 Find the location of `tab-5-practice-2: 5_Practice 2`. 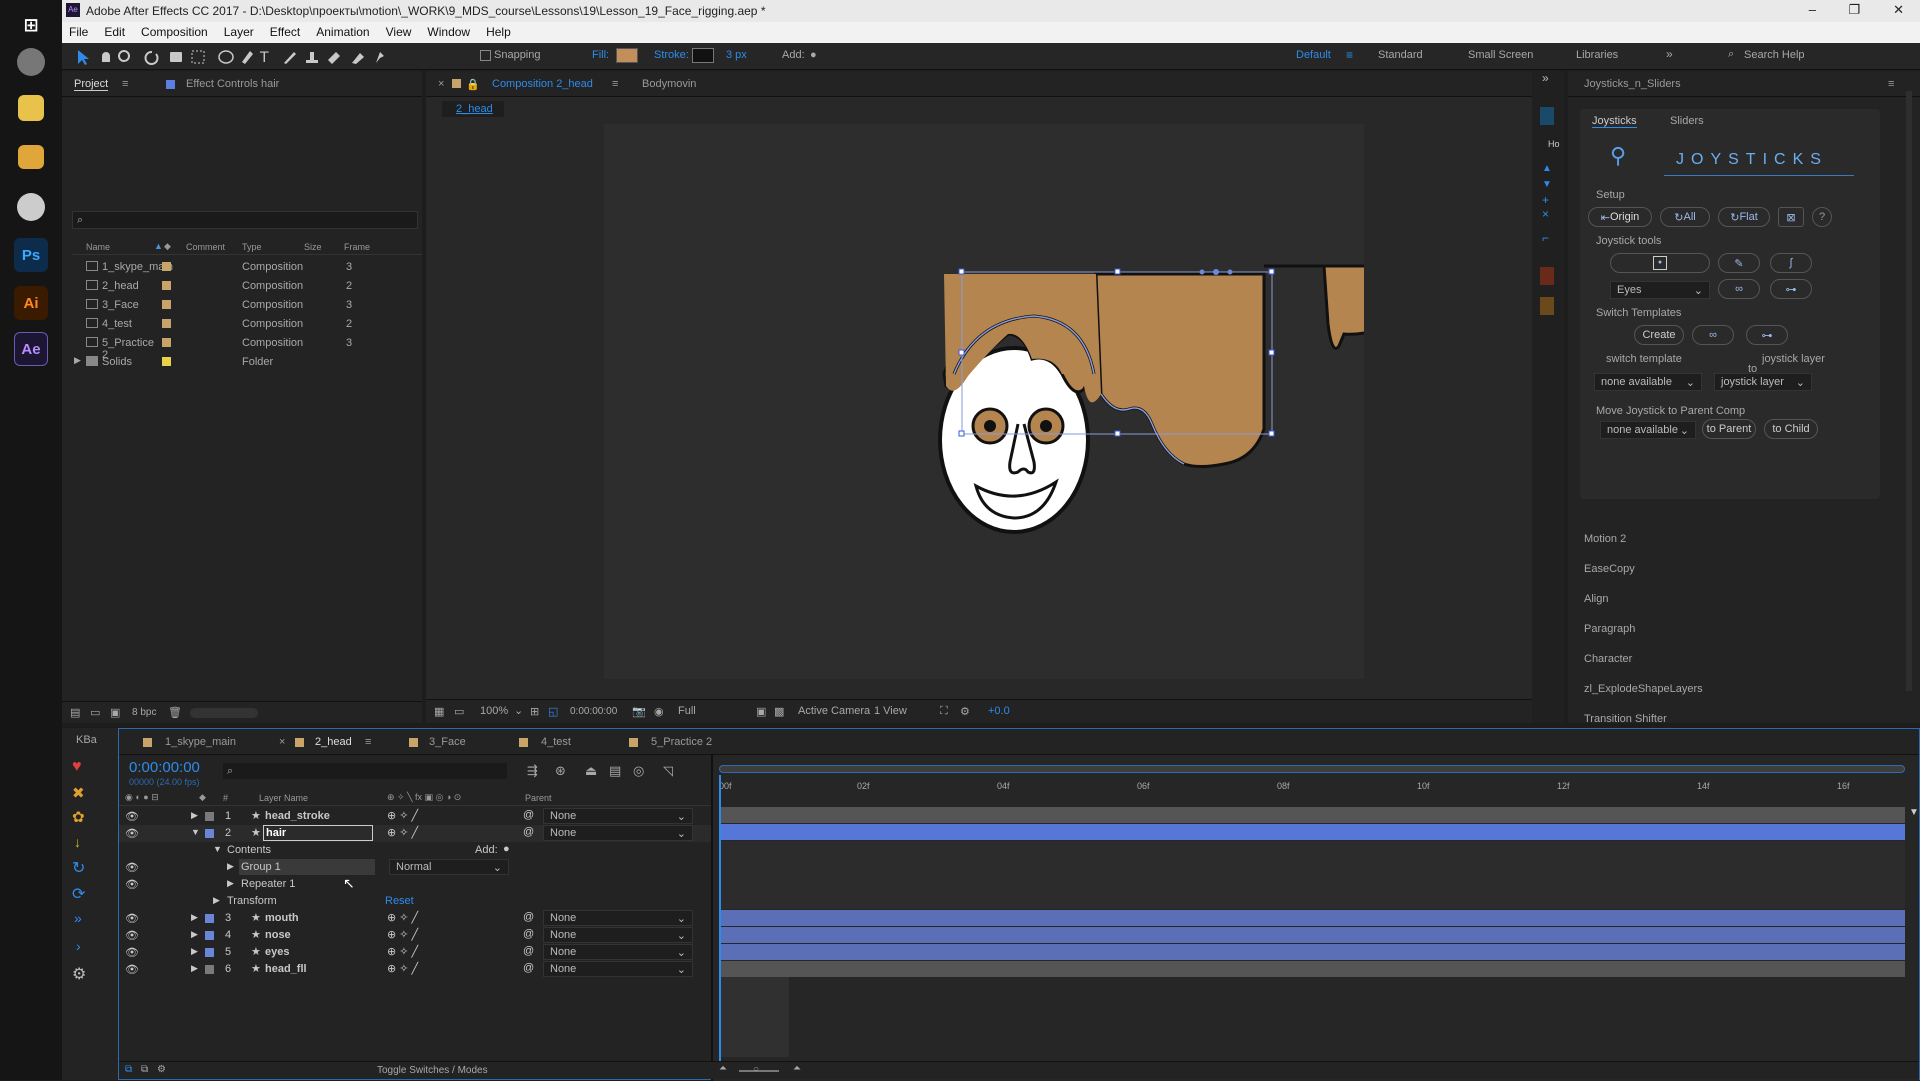

tab-5-practice-2: 5_Practice 2 is located at coordinates (681, 742).